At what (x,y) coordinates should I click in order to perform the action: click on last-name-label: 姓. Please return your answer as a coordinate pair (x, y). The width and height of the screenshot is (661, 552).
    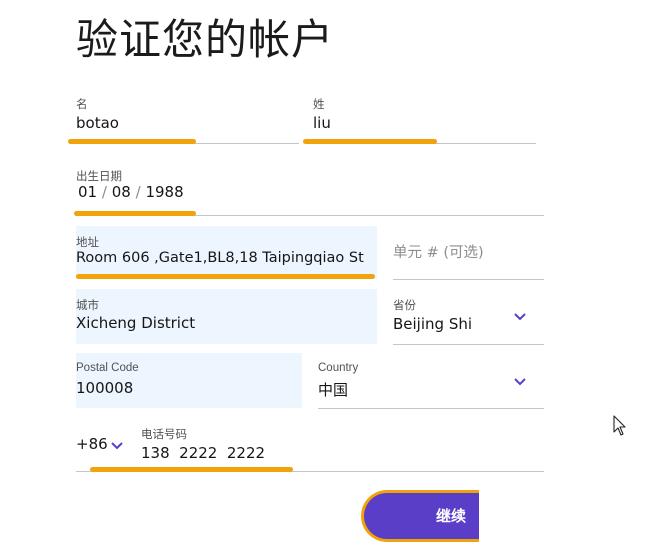
    Looking at the image, I should click on (319, 105).